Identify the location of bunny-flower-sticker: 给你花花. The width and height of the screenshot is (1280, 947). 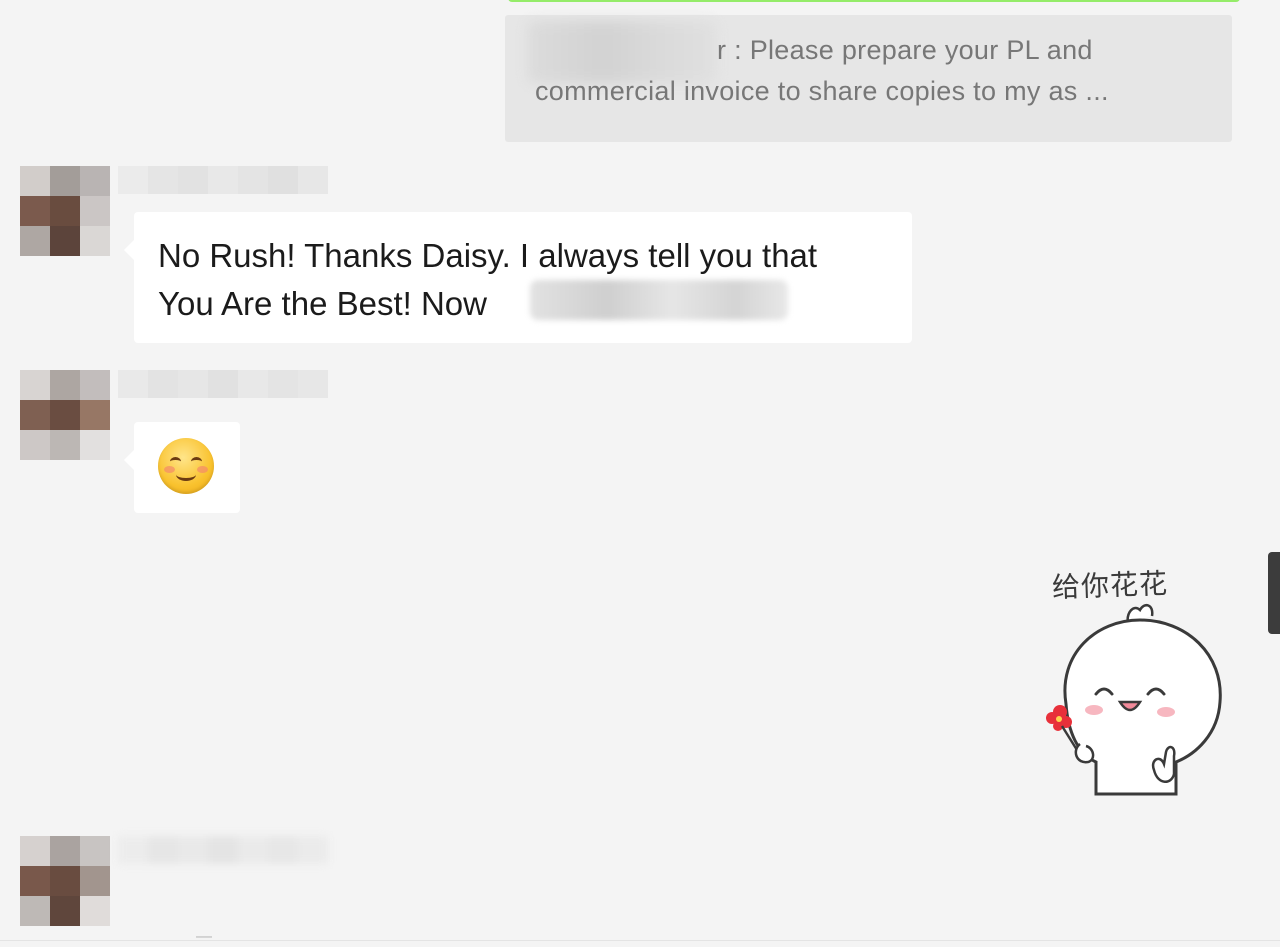
(1136, 682).